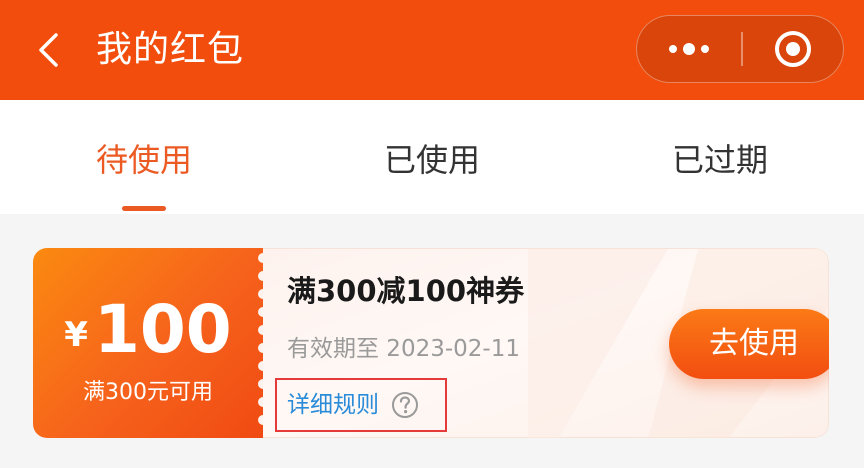  What do you see at coordinates (260, 339) in the screenshot?
I see `perforated-edge` at bounding box center [260, 339].